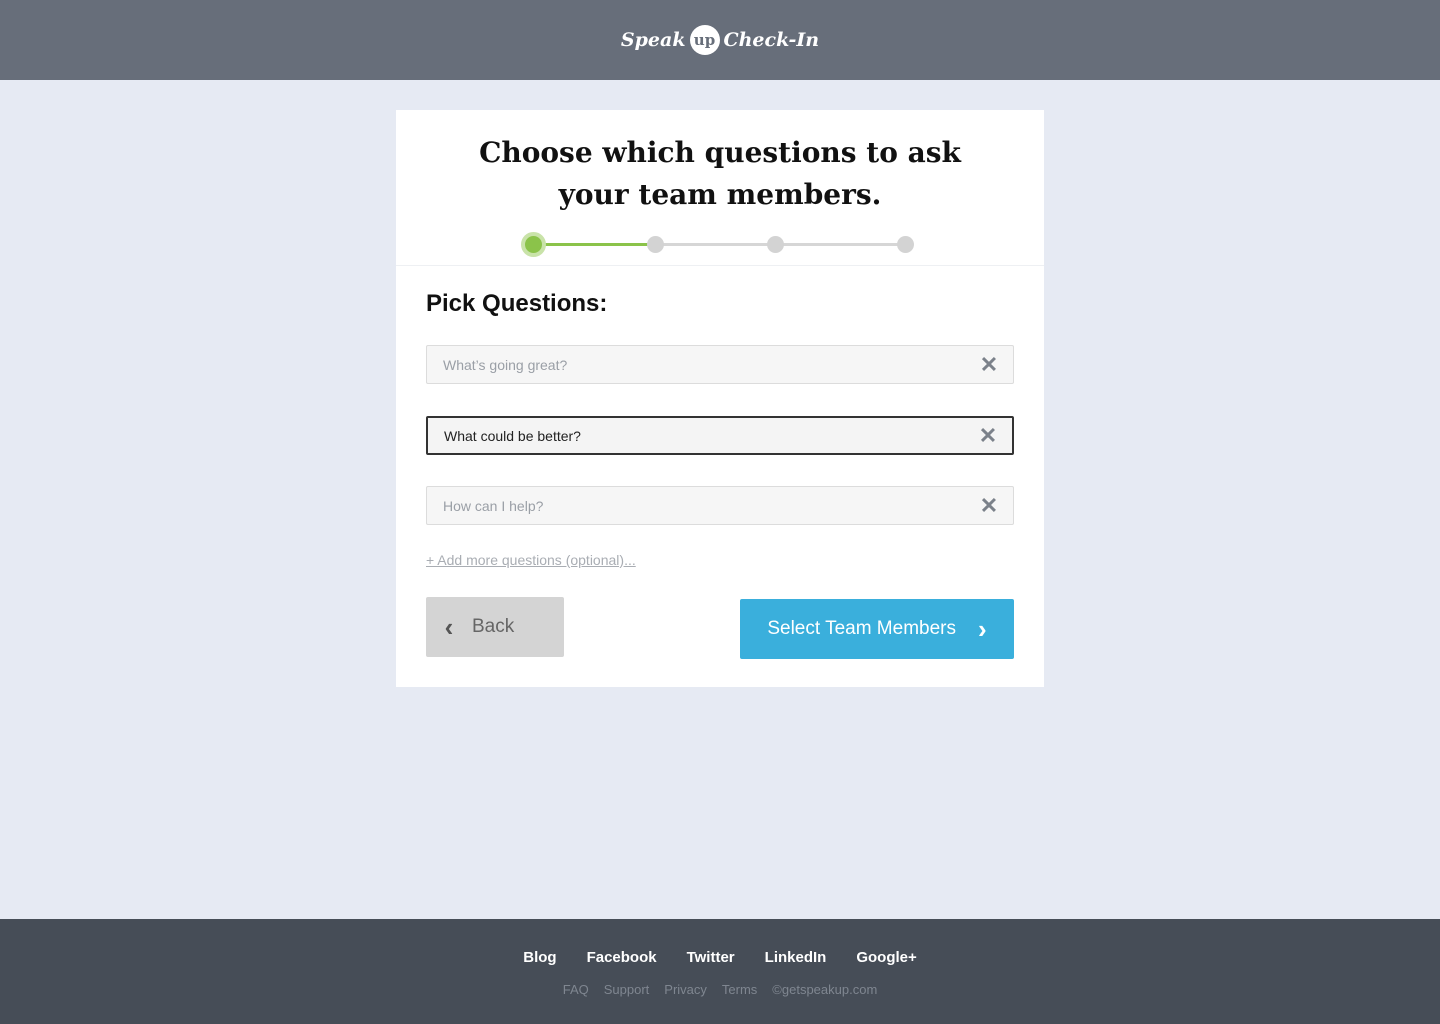  I want to click on footer-link-facebook: Facebook, so click(622, 957).